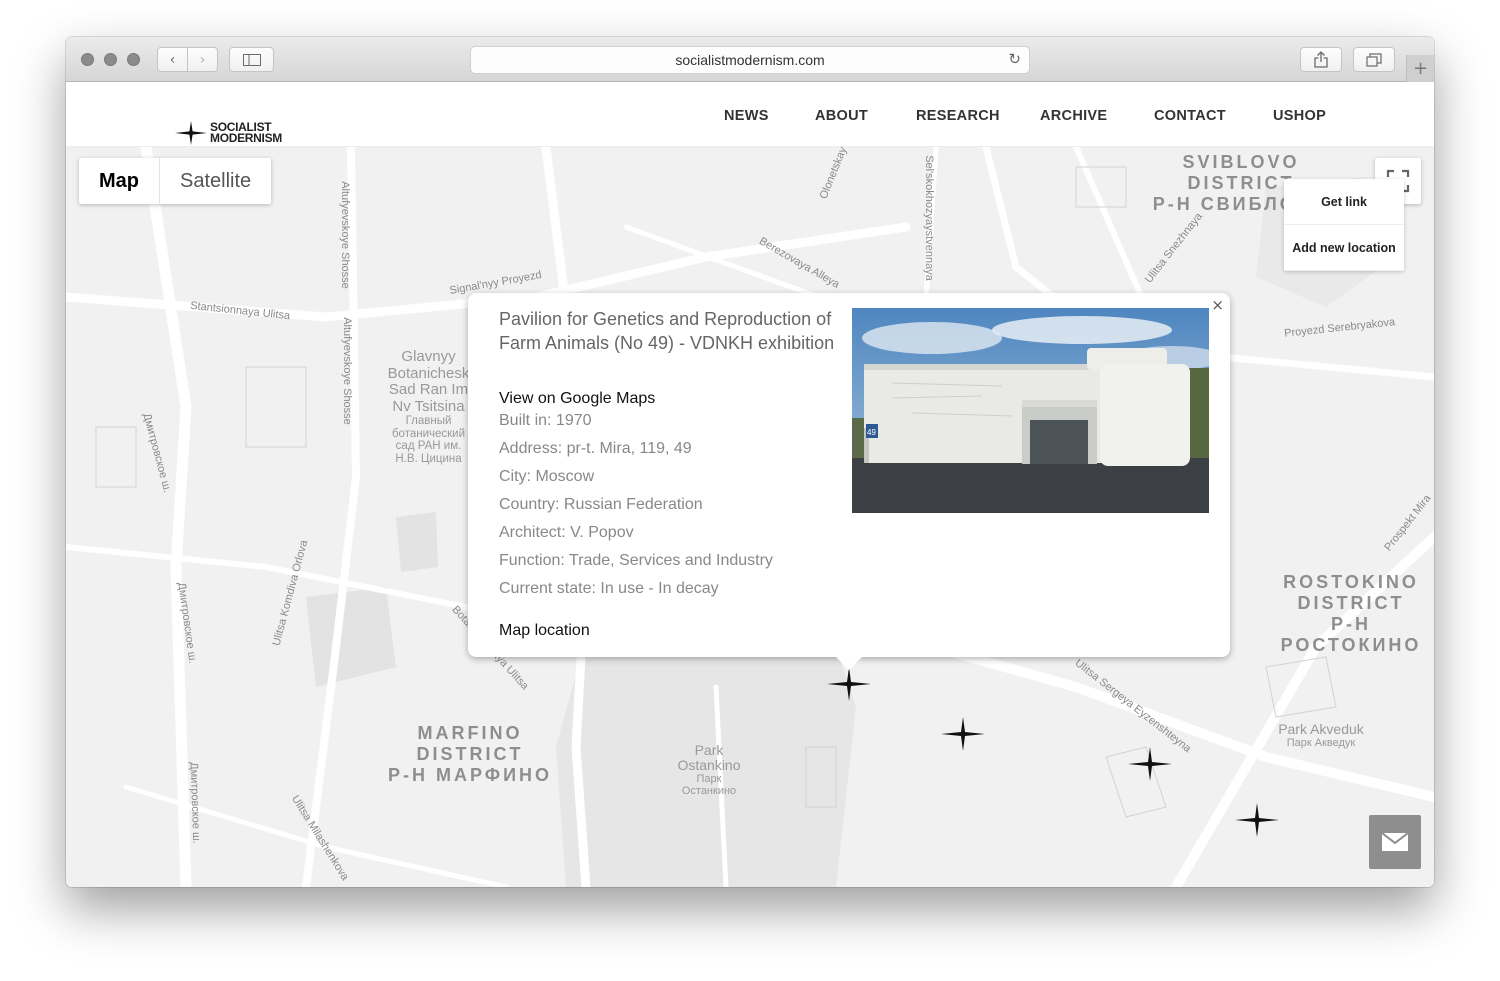 The width and height of the screenshot is (1500, 981). I want to click on tabs-icon, so click(1374, 59).